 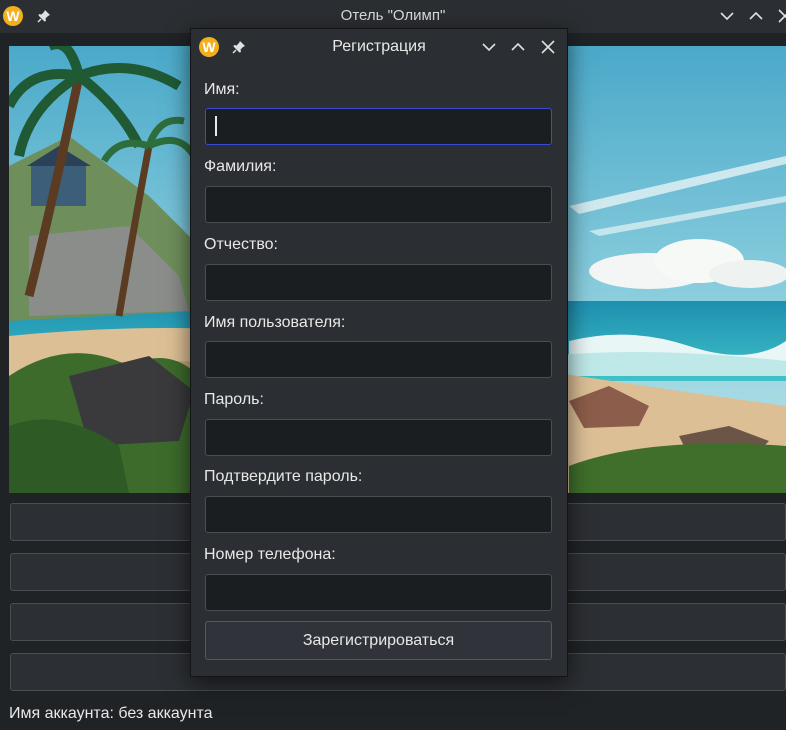 I want to click on dialog-titlebar: W Регистрация, so click(x=379, y=47).